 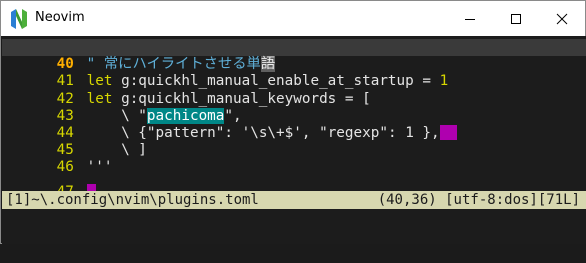 I want to click on buffer-line: 42 let g:quickhl_manual_keywords = [, so click(x=294, y=90).